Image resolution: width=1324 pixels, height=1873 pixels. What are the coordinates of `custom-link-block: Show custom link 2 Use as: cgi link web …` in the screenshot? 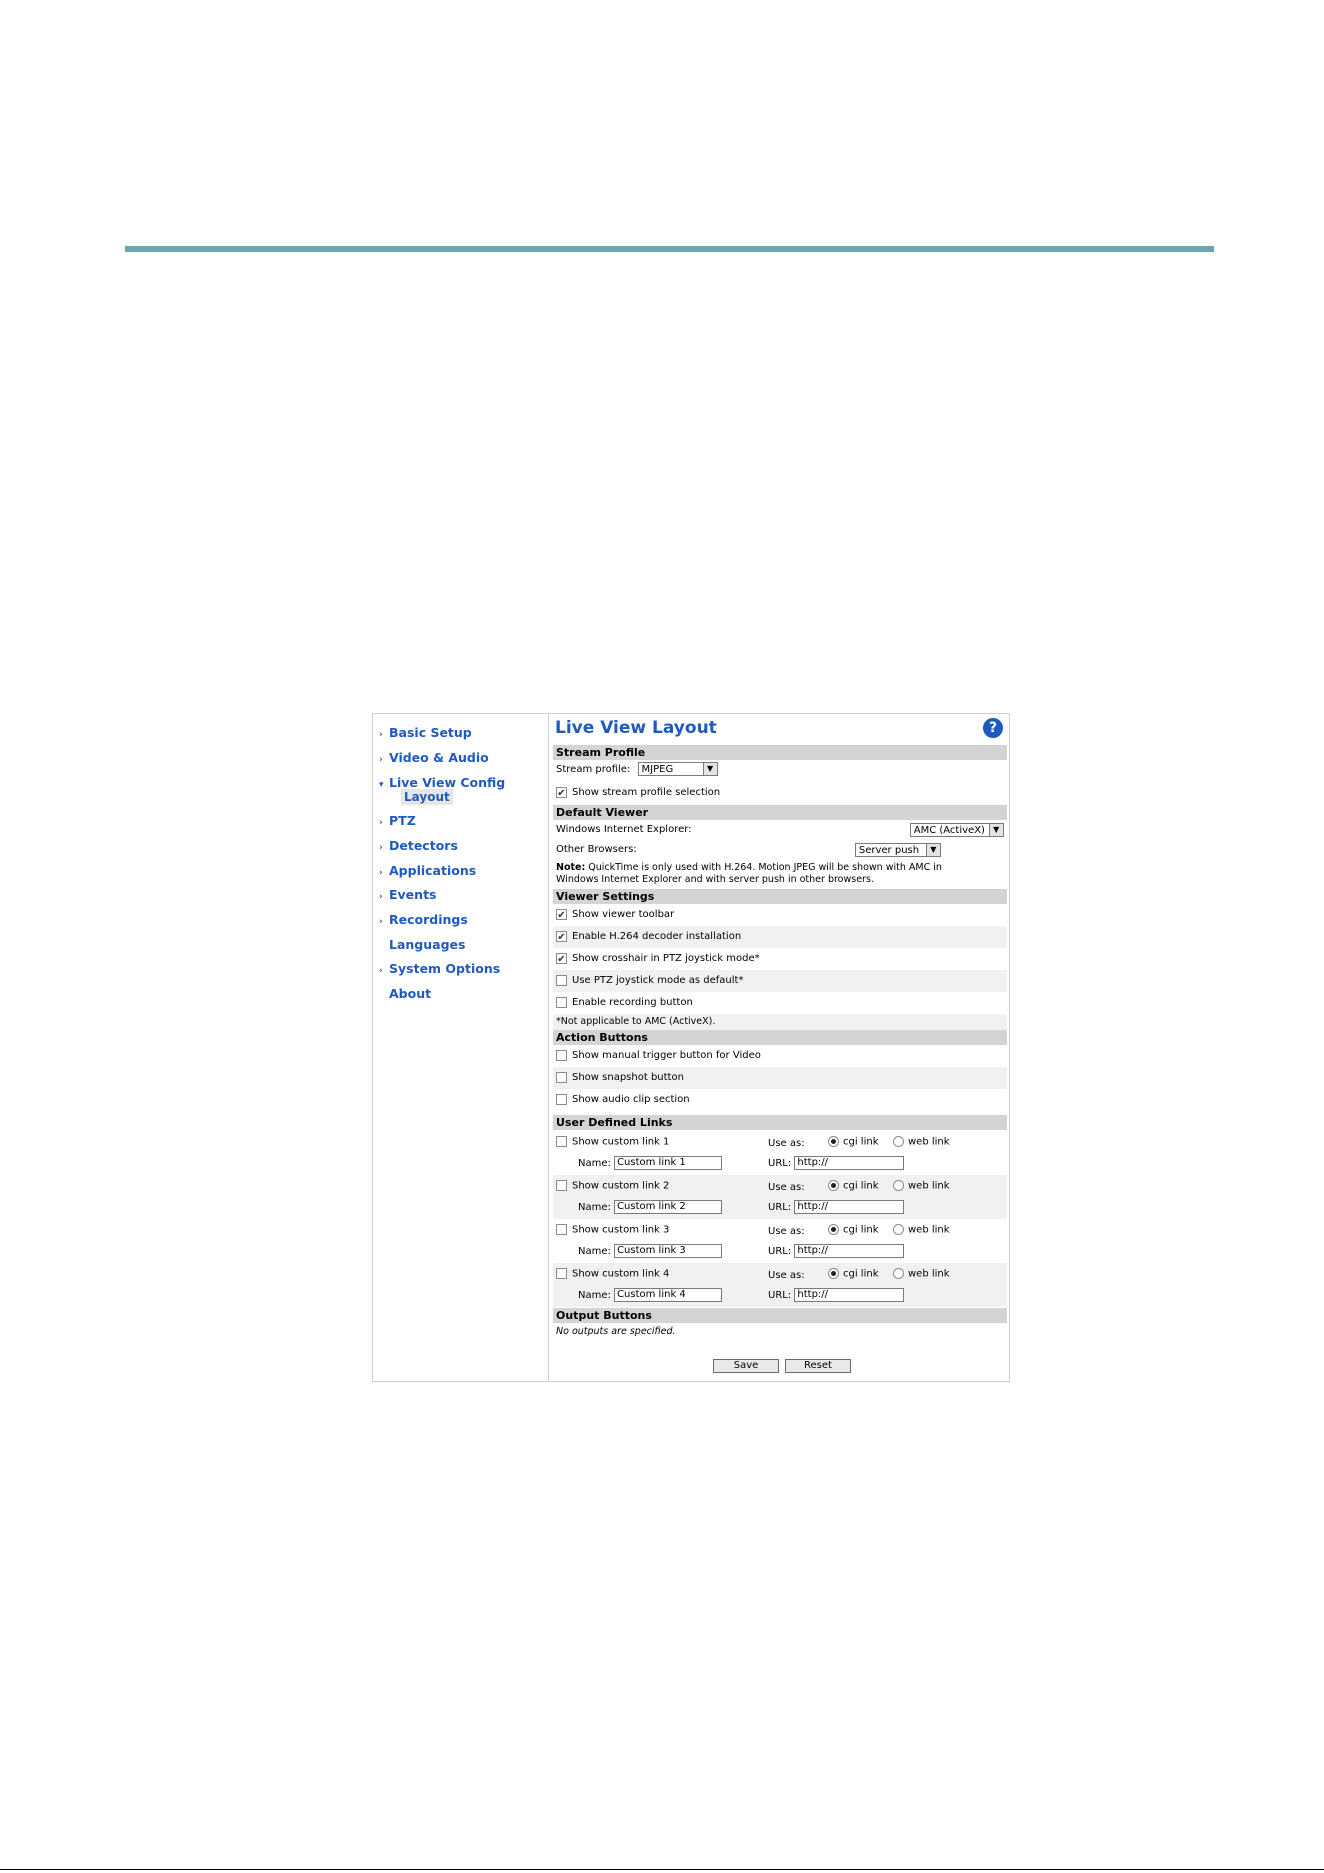 It's located at (780, 1197).